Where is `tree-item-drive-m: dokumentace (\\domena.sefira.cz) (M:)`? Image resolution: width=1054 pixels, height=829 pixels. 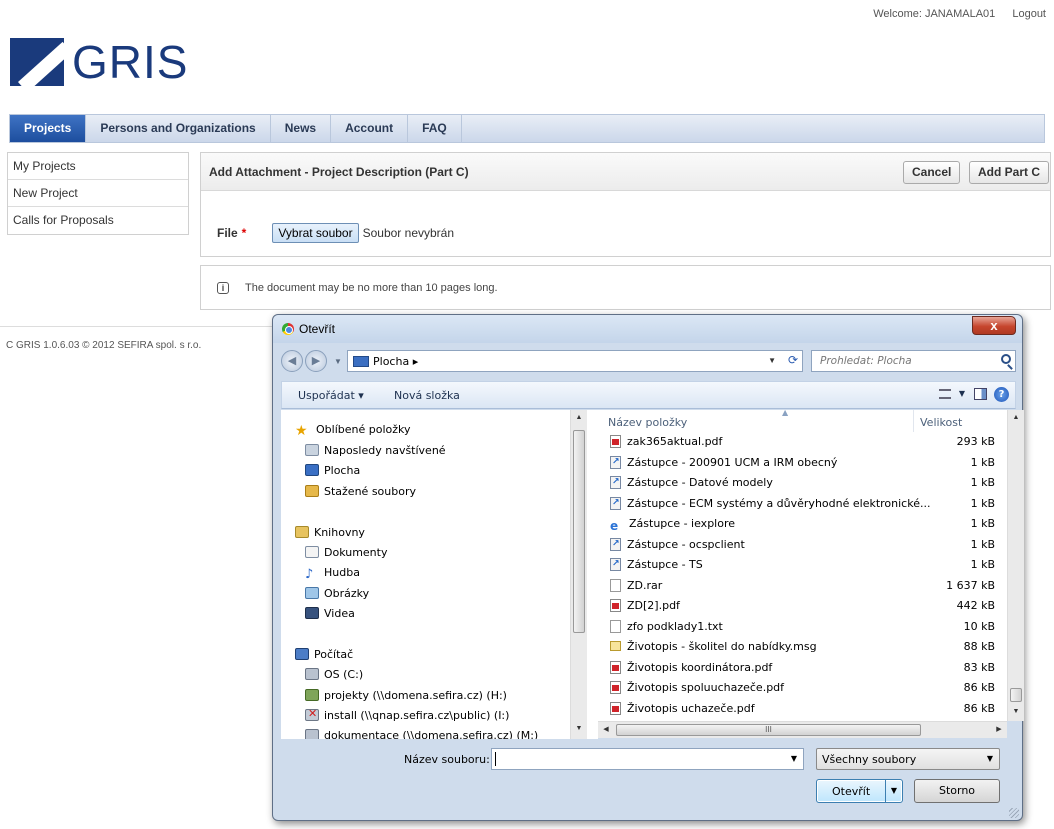 tree-item-drive-m: dokumentace (\\domena.sefira.cz) (M:) is located at coordinates (421, 734).